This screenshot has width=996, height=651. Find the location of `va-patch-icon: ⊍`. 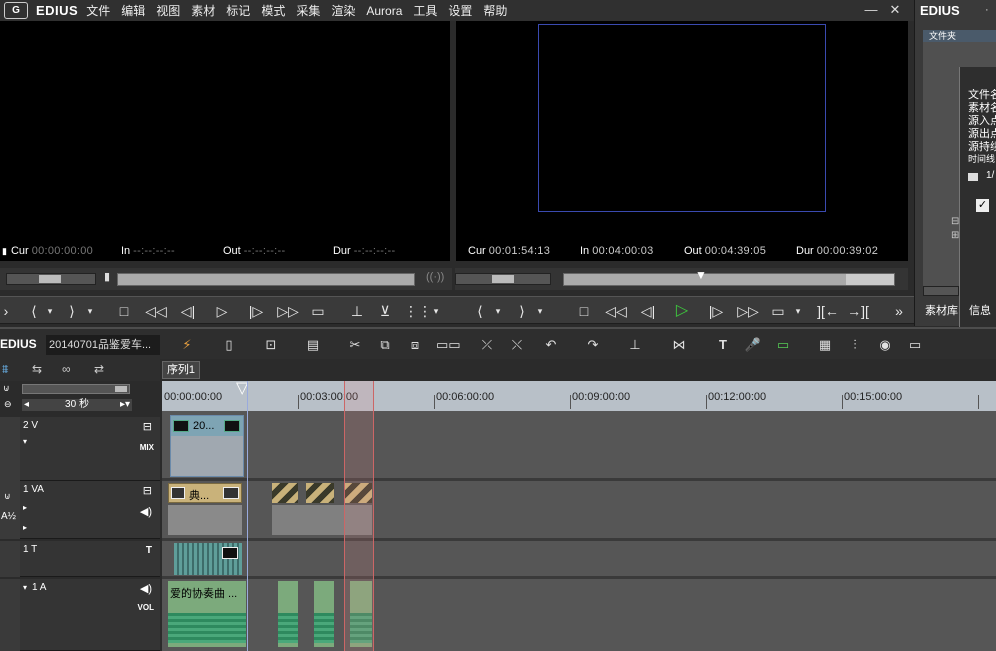

va-patch-icon: ⊍ is located at coordinates (7, 496).